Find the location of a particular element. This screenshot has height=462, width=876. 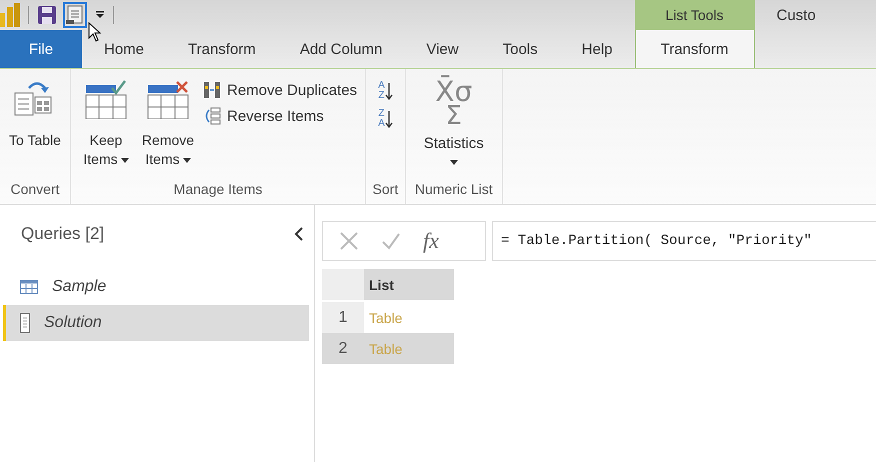

caret-icon is located at coordinates (100, 15).